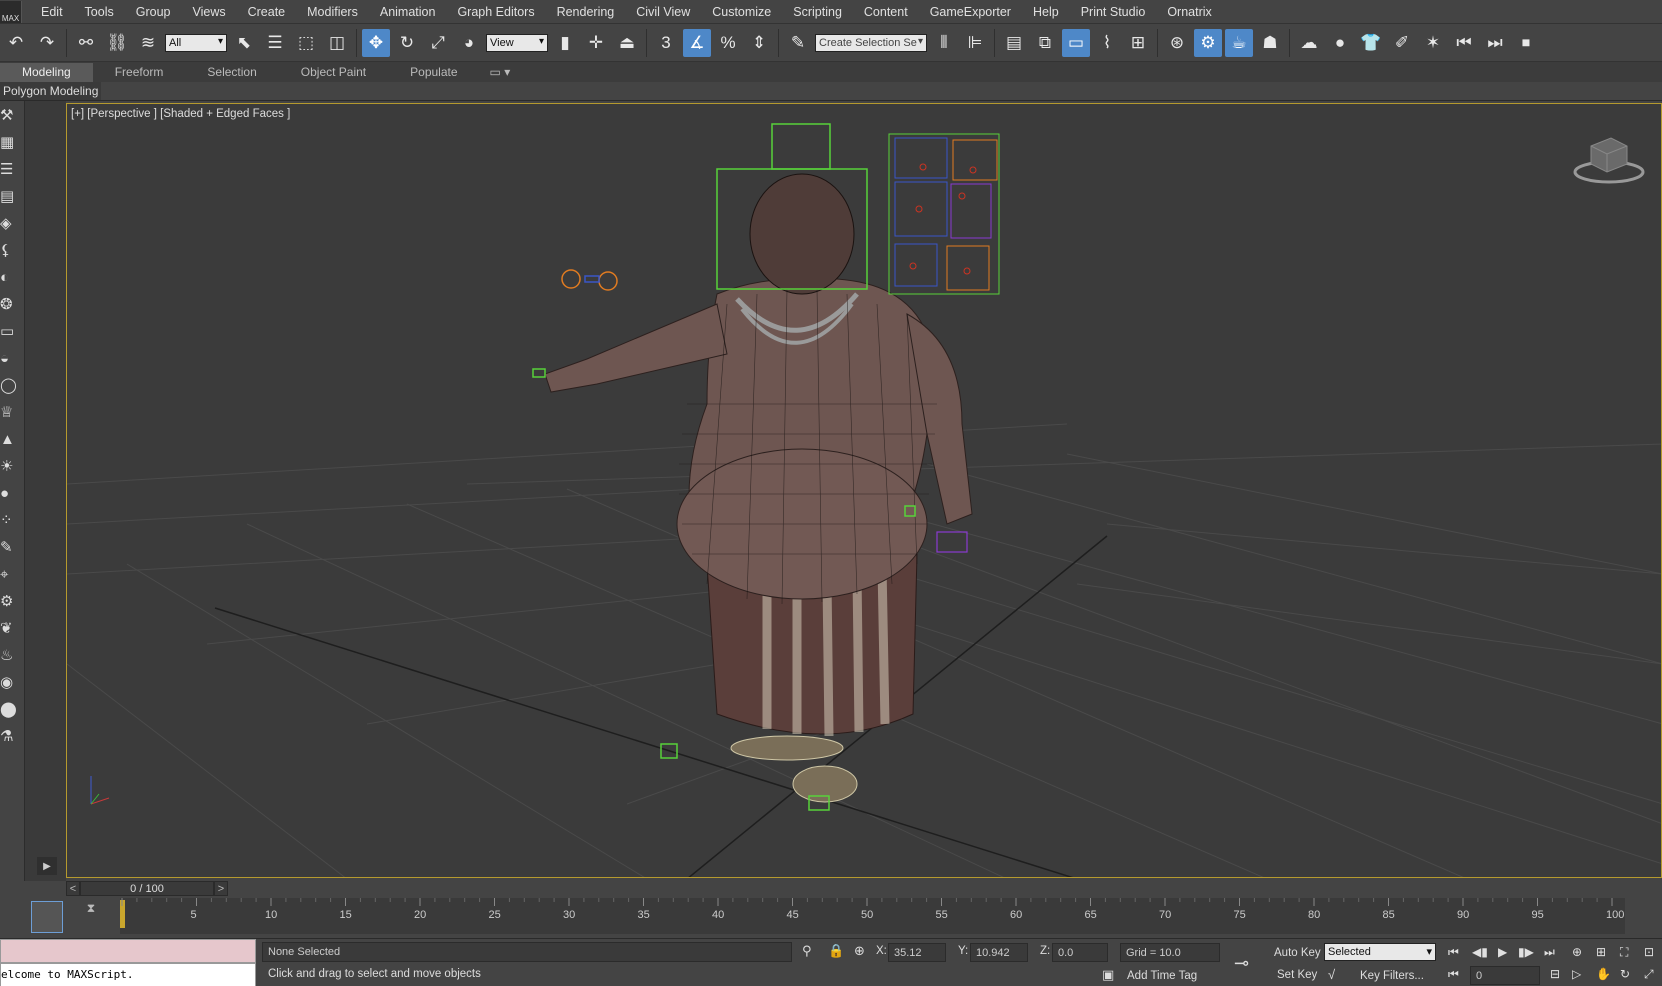  I want to click on tools-icon: ⚗, so click(10, 736).